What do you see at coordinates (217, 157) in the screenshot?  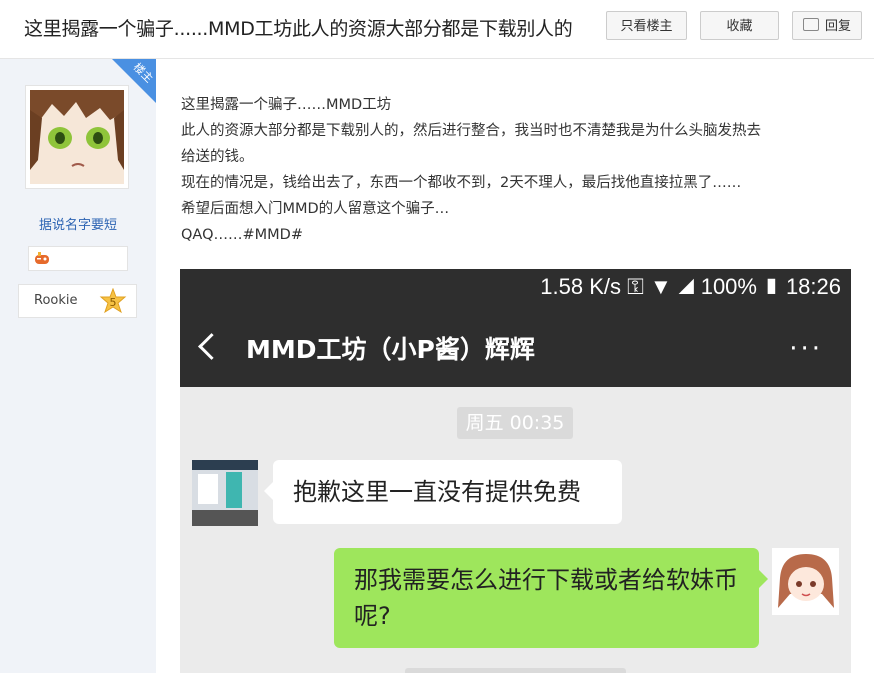 I see `post-line: 给送的钱。` at bounding box center [217, 157].